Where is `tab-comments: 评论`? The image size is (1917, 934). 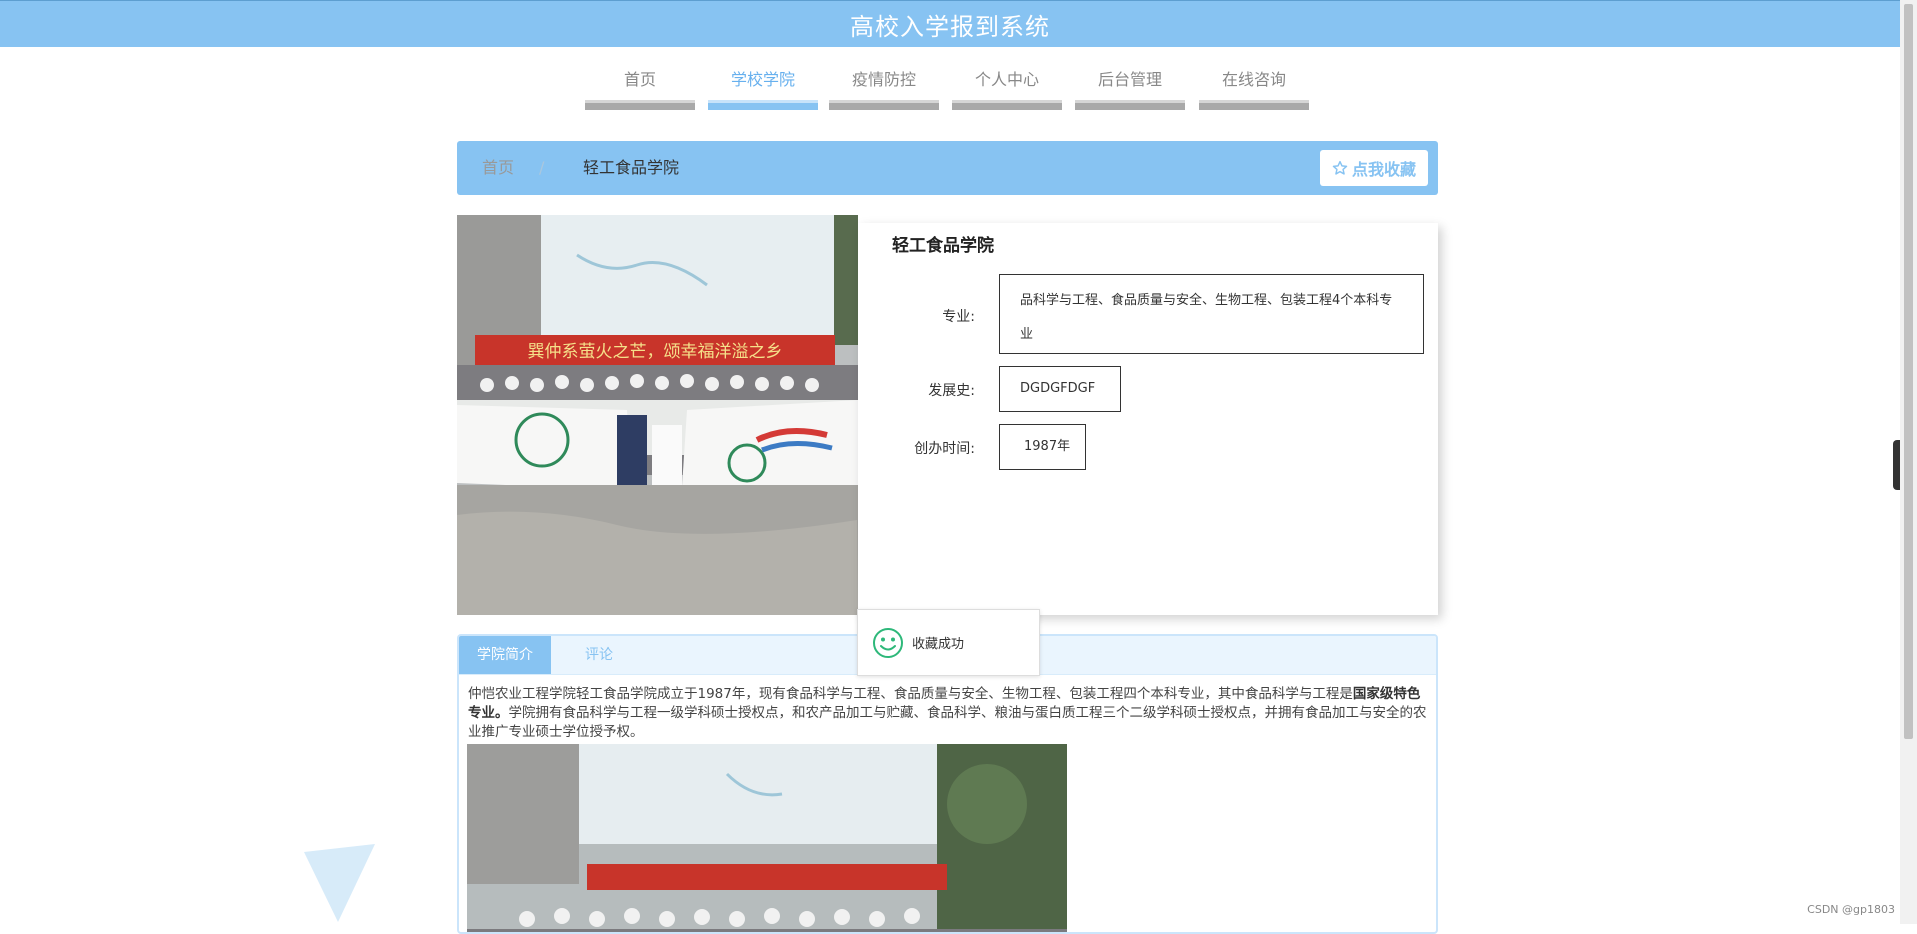 tab-comments: 评论 is located at coordinates (599, 655).